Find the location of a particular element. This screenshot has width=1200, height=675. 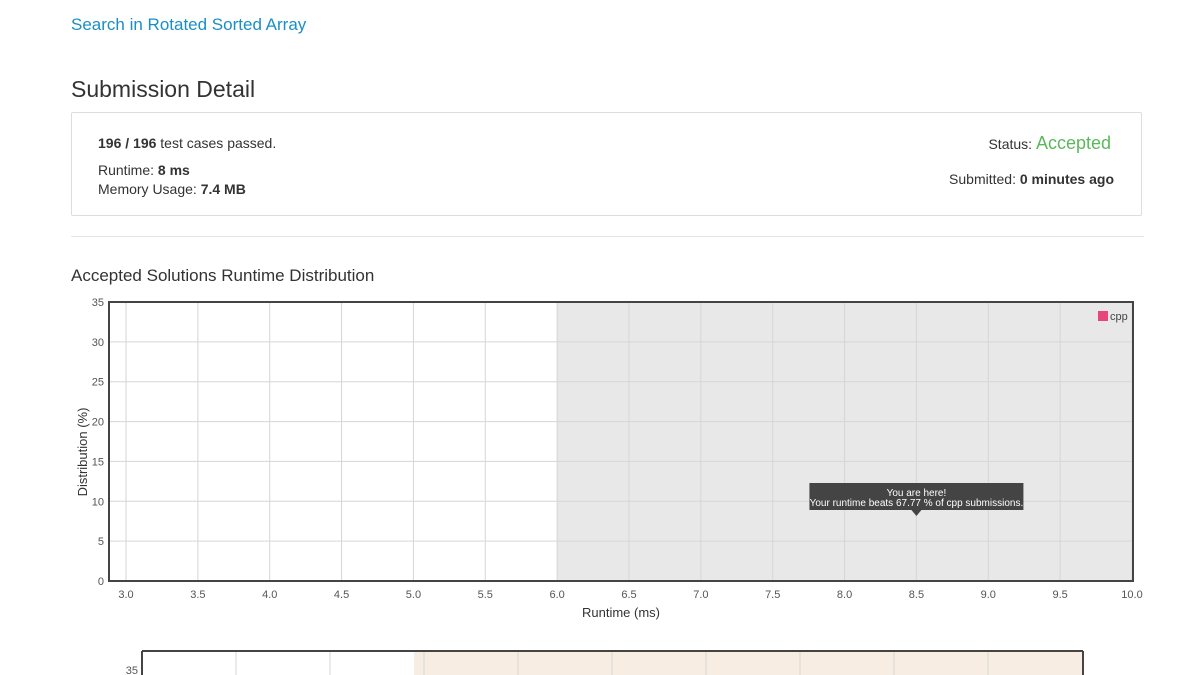

memory-highlight-band is located at coordinates (748, 663).